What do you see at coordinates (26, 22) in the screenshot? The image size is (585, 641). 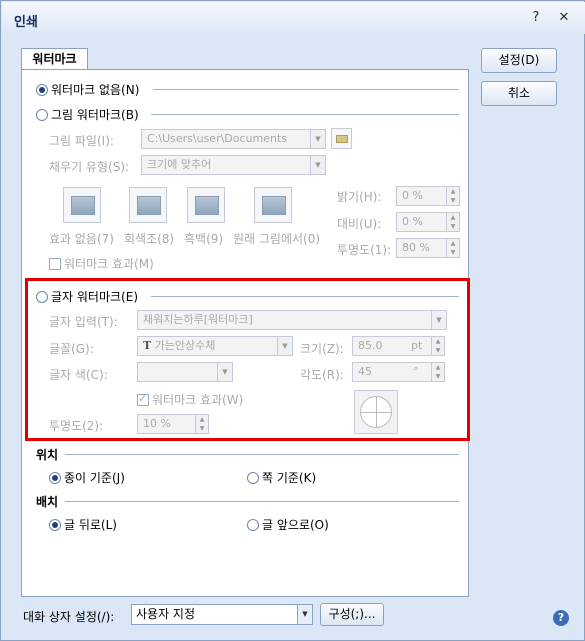 I see `dialog-title: 인쇄` at bounding box center [26, 22].